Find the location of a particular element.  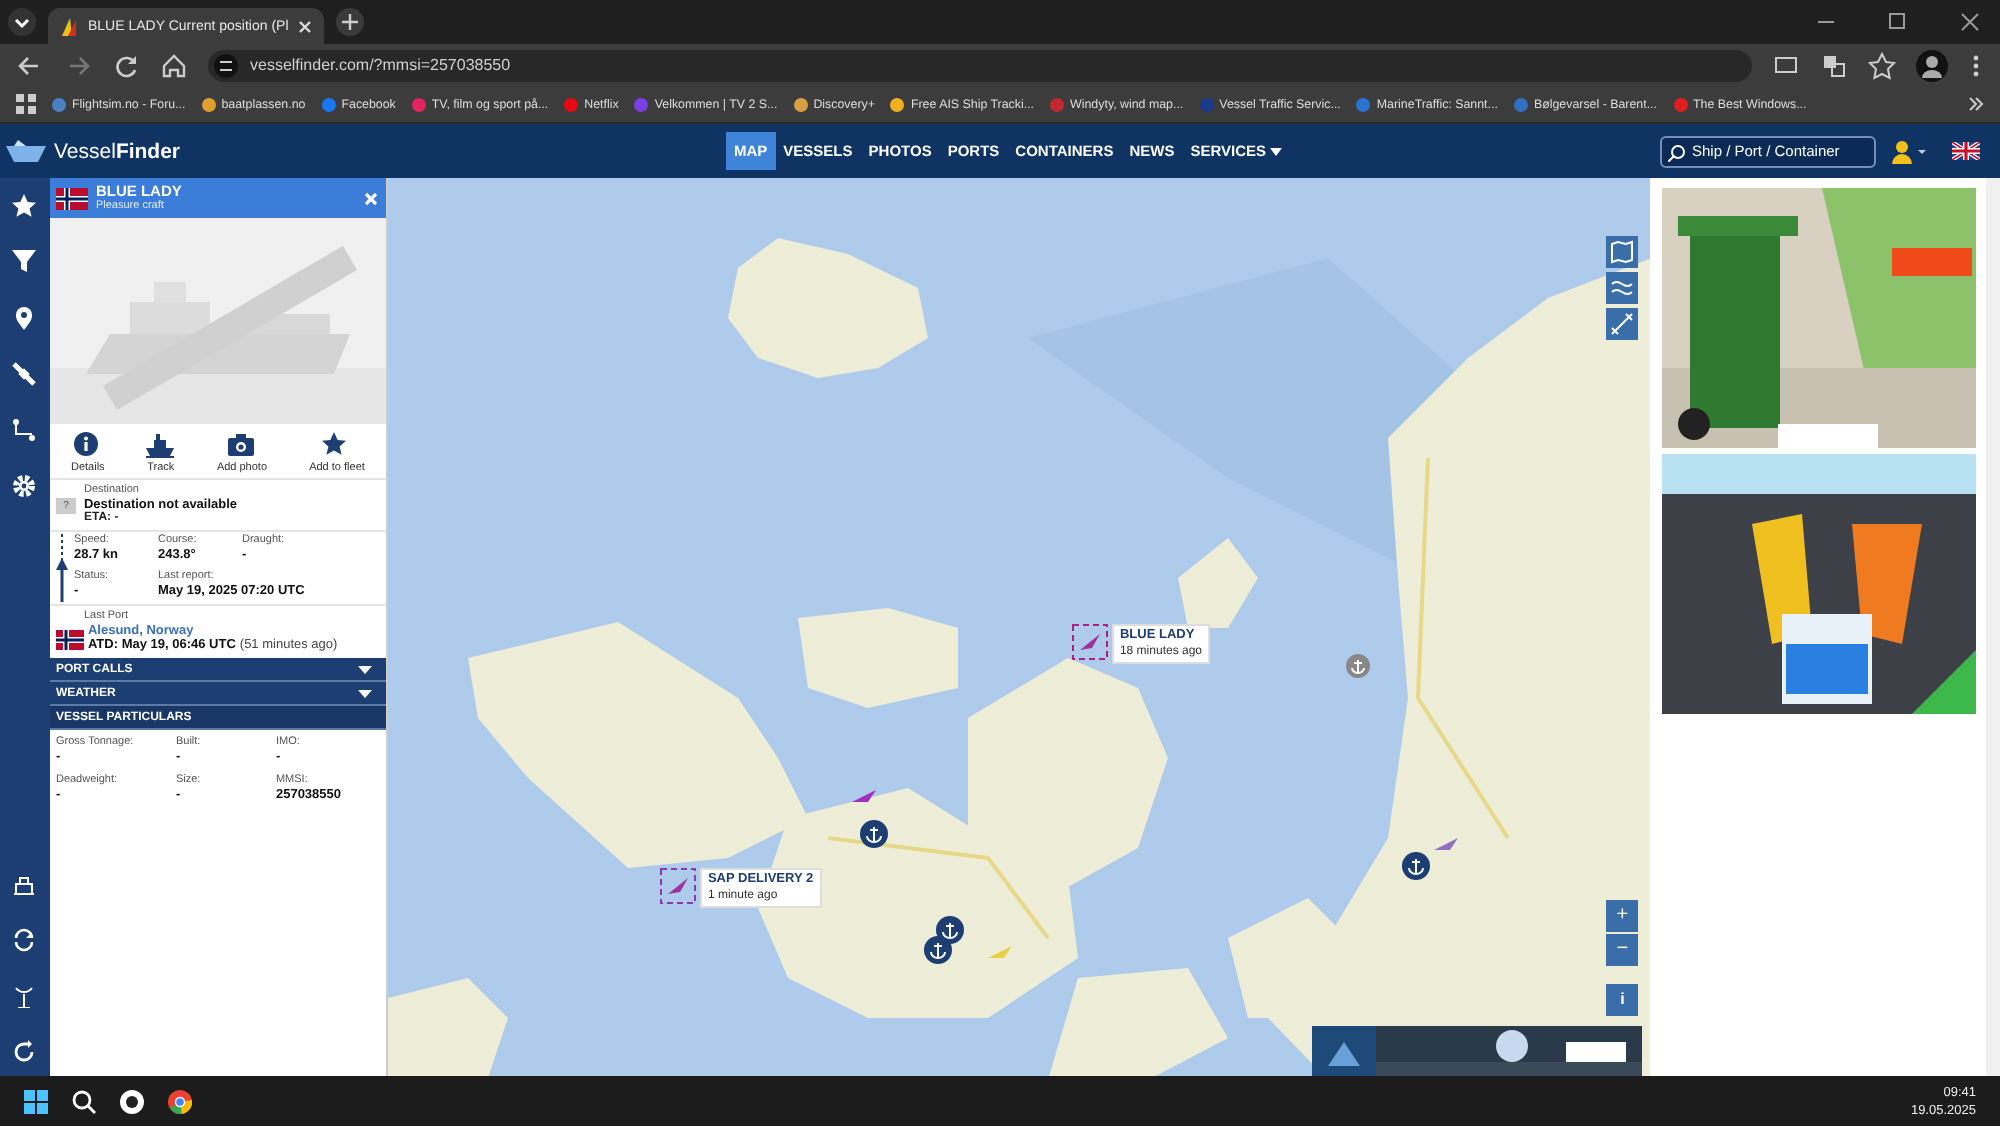

route-icon is located at coordinates (24, 430).